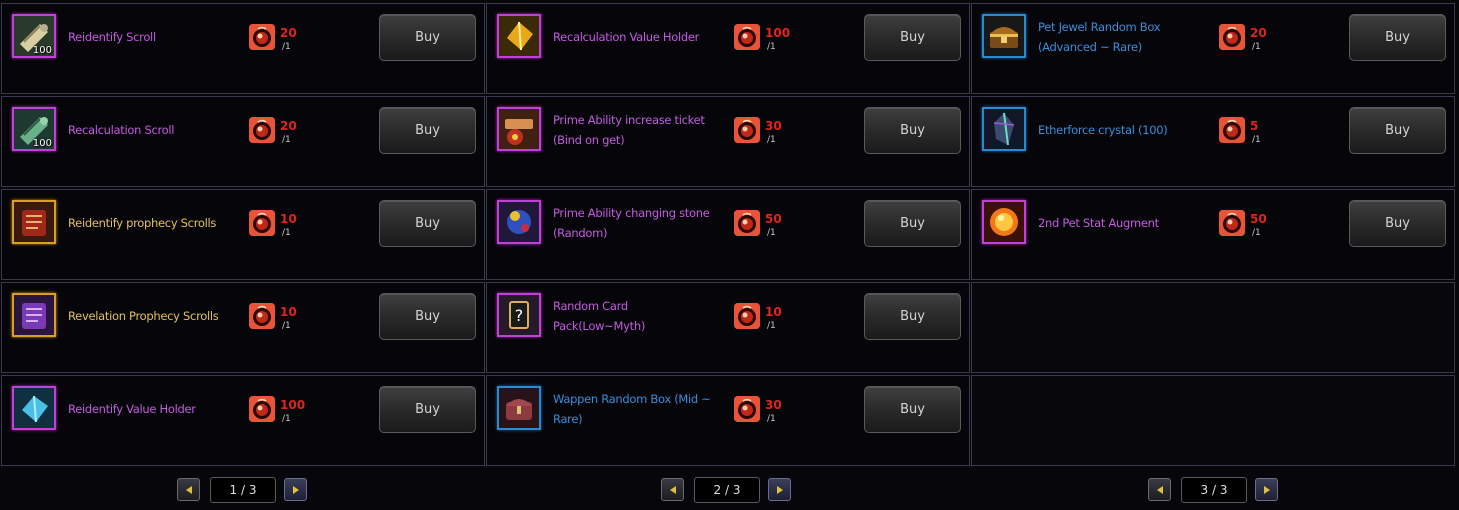 The image size is (1459, 510). What do you see at coordinates (112, 37) in the screenshot?
I see `item-name: Reidentify Scroll` at bounding box center [112, 37].